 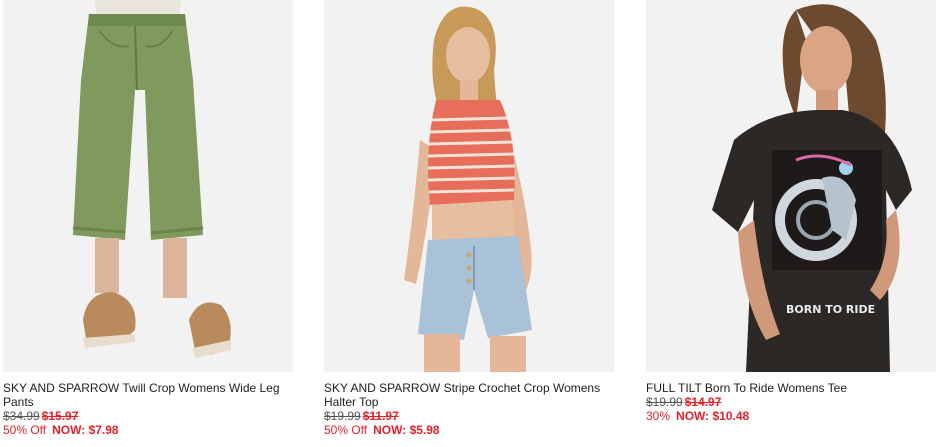 What do you see at coordinates (380, 416) in the screenshot?
I see `sale-price: $11.97` at bounding box center [380, 416].